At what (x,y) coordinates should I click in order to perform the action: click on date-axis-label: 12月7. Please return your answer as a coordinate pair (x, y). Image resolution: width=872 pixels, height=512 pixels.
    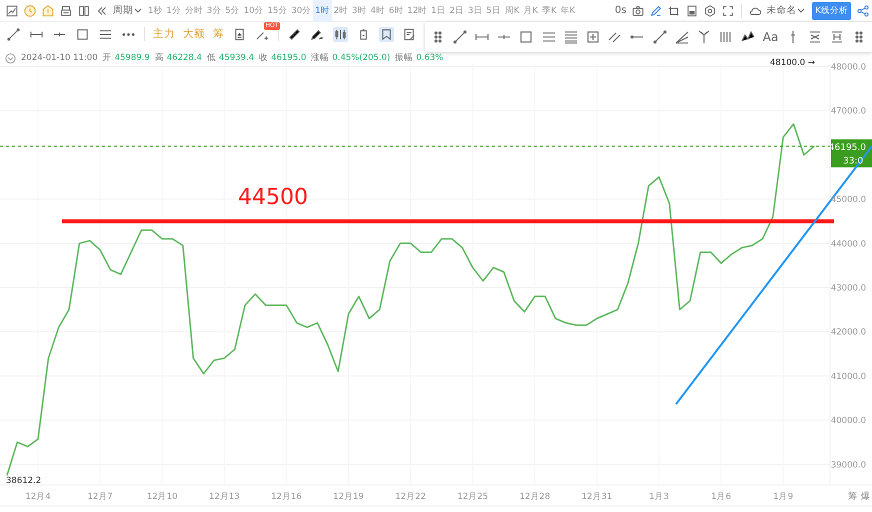
    Looking at the image, I should click on (100, 497).